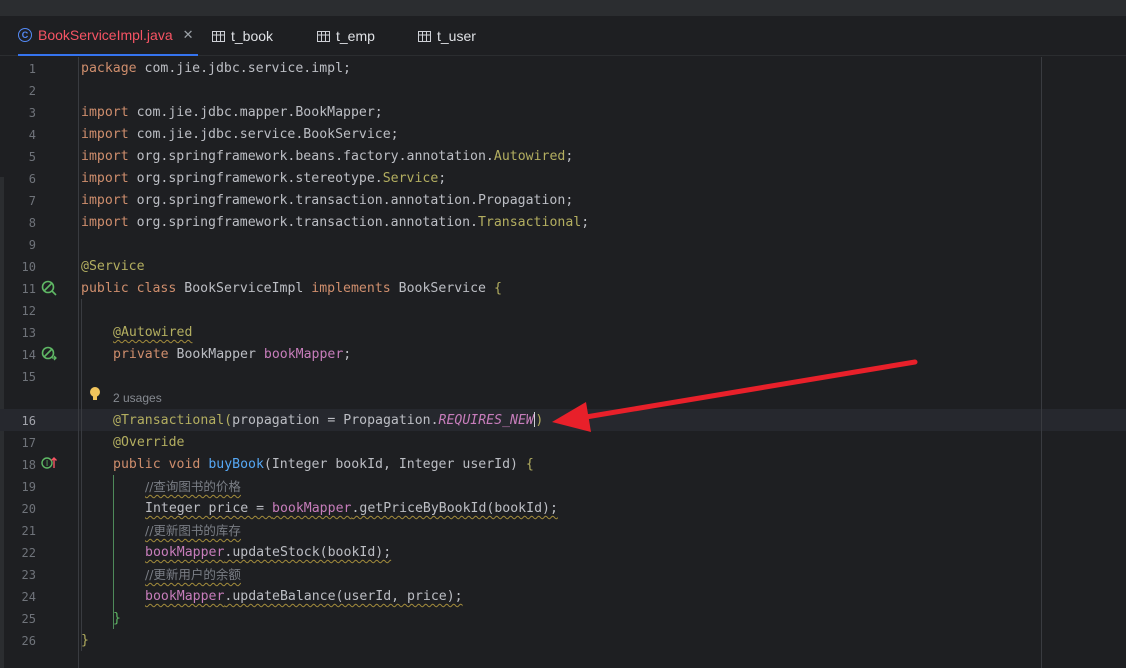 The width and height of the screenshot is (1126, 668). I want to click on line-number: 7, so click(32, 201).